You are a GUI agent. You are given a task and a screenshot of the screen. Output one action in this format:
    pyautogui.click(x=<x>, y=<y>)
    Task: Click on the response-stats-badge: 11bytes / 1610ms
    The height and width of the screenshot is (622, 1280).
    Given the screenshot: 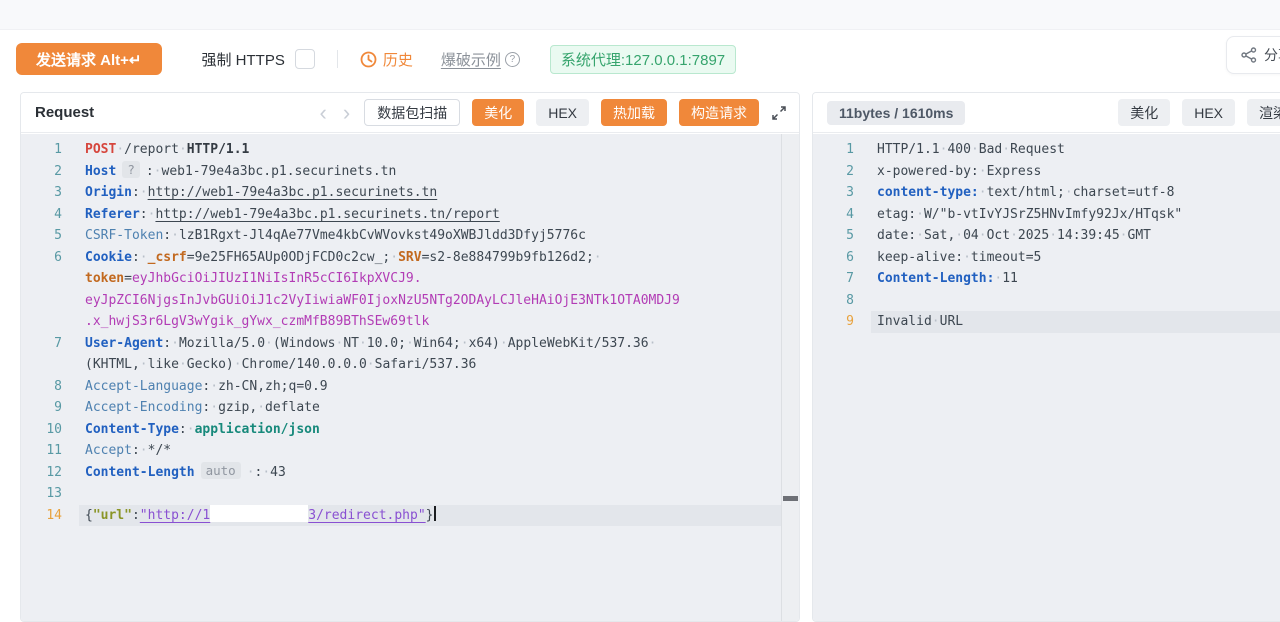 What is the action you would take?
    pyautogui.click(x=896, y=112)
    